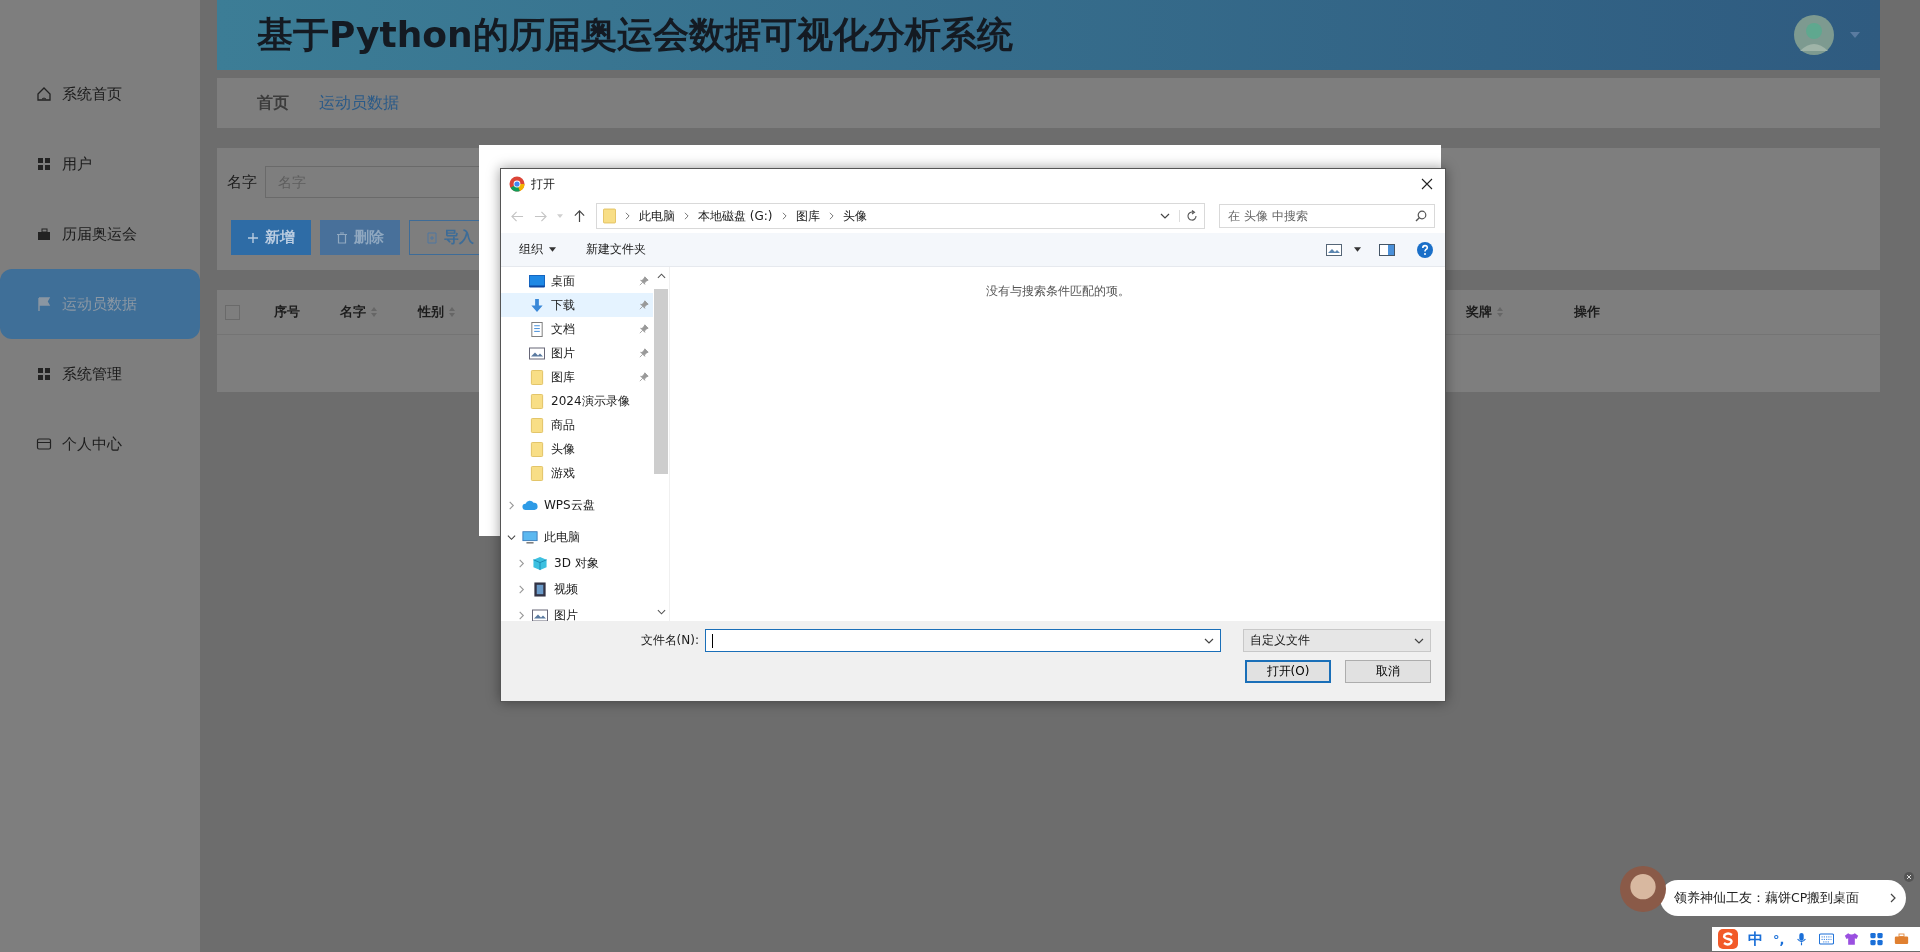 This screenshot has height=952, width=1920. What do you see at coordinates (657, 216) in the screenshot?
I see `path-segment: 此电脑` at bounding box center [657, 216].